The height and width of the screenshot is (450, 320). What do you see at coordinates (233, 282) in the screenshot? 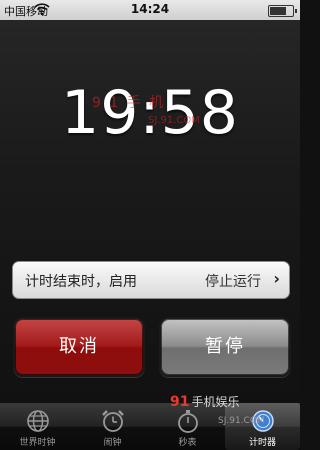
I see `when-timer-ends-value: 停止运行` at bounding box center [233, 282].